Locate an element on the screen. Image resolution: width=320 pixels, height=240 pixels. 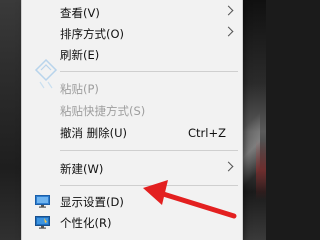
menu-item-label: 刷新(E) is located at coordinates (80, 55).